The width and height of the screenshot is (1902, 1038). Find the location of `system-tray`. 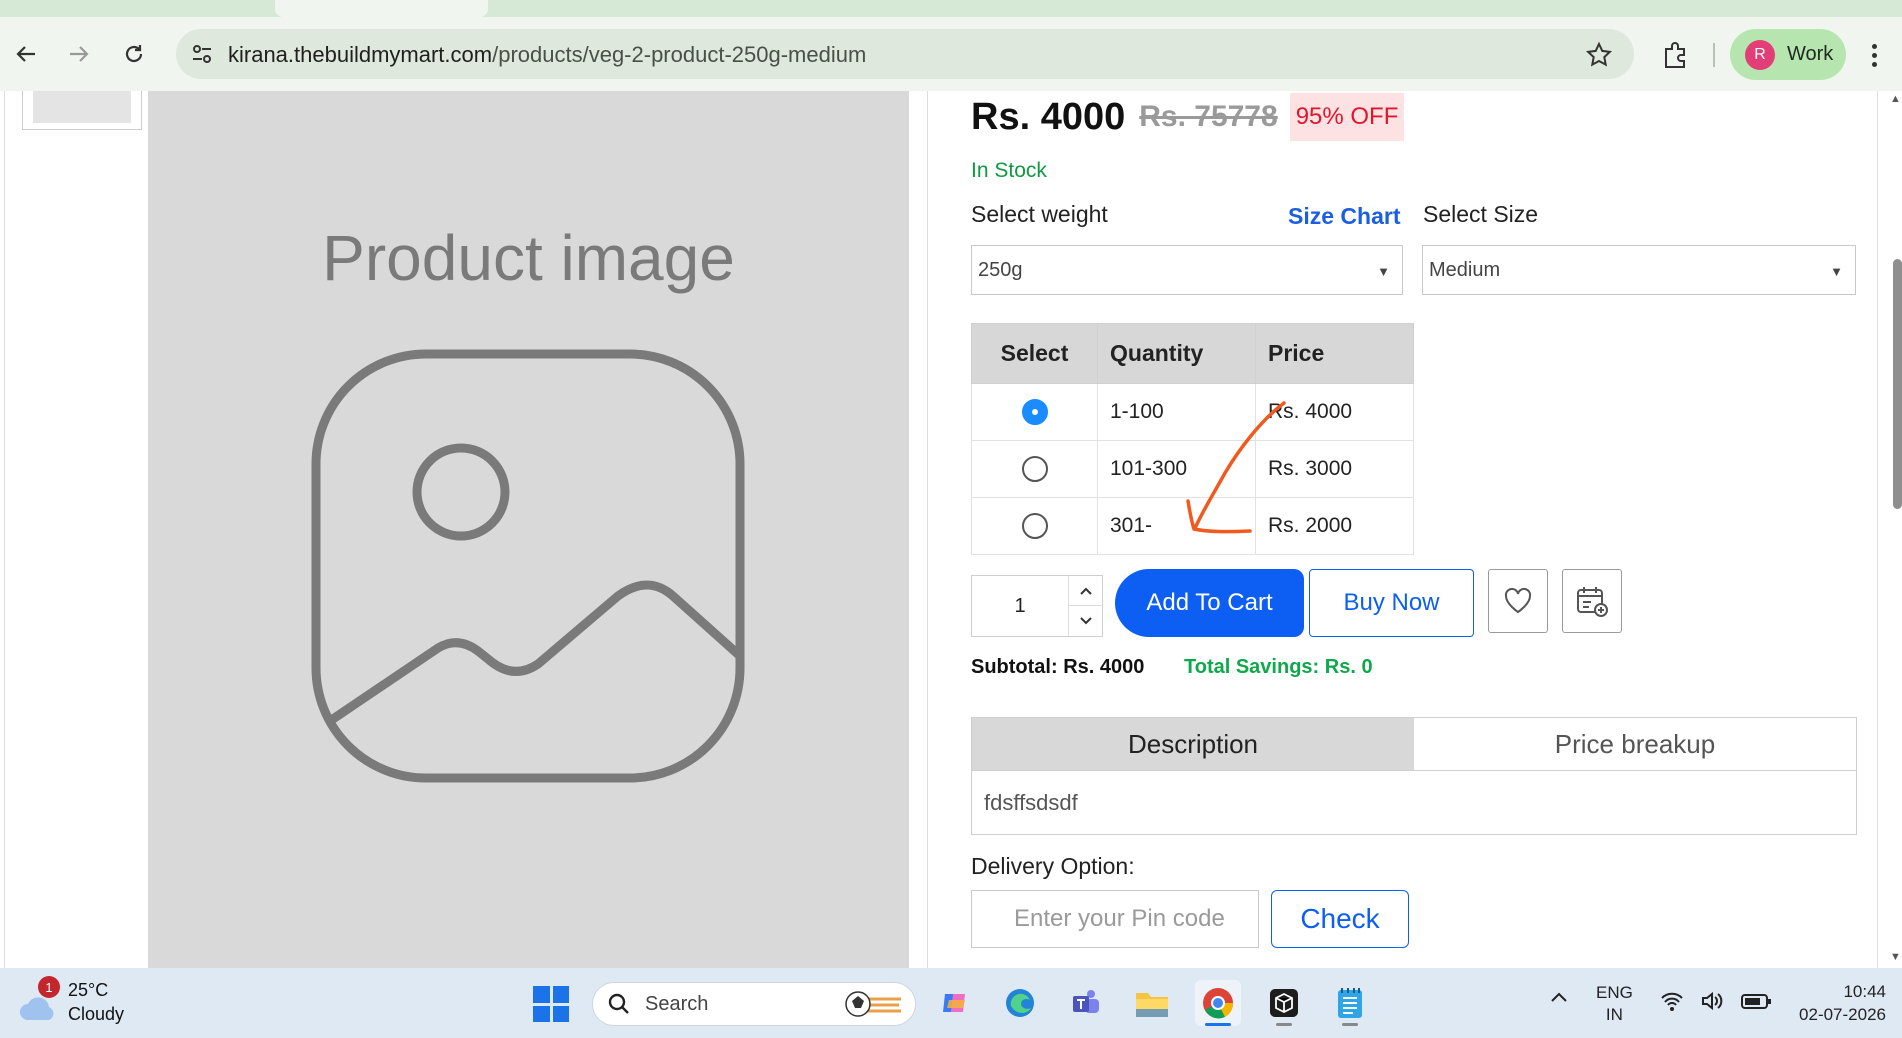

system-tray is located at coordinates (1716, 1001).